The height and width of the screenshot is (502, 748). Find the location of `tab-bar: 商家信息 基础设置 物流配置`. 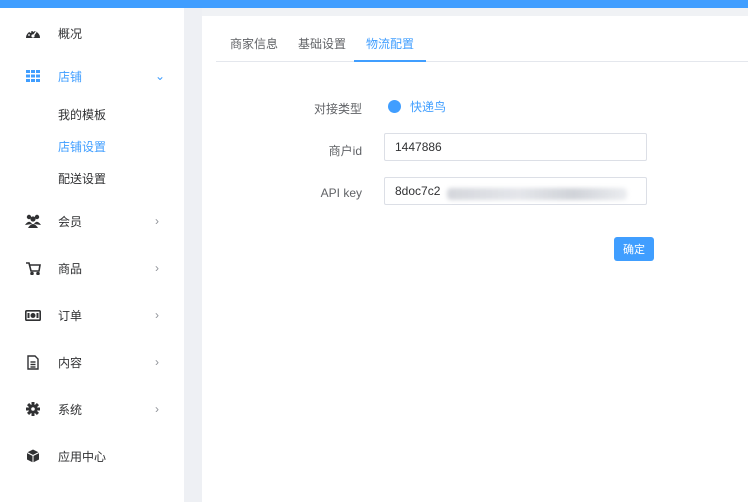

tab-bar: 商家信息 基础设置 物流配置 is located at coordinates (482, 46).